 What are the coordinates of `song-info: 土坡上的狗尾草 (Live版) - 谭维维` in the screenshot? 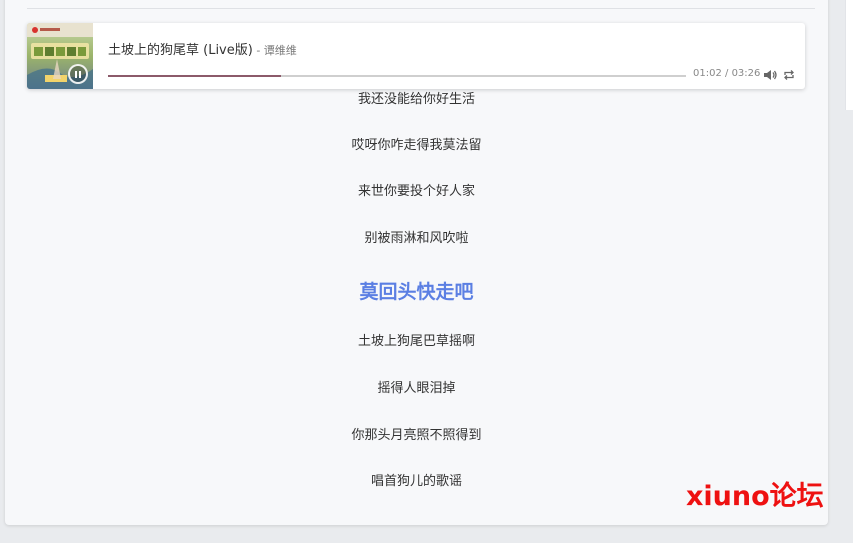 It's located at (202, 48).